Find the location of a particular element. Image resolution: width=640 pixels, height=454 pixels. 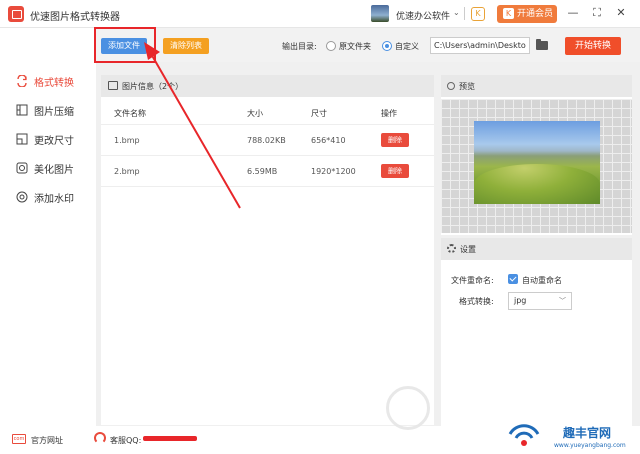

sidebar-item-watermark: 添加水印 is located at coordinates (45, 197).